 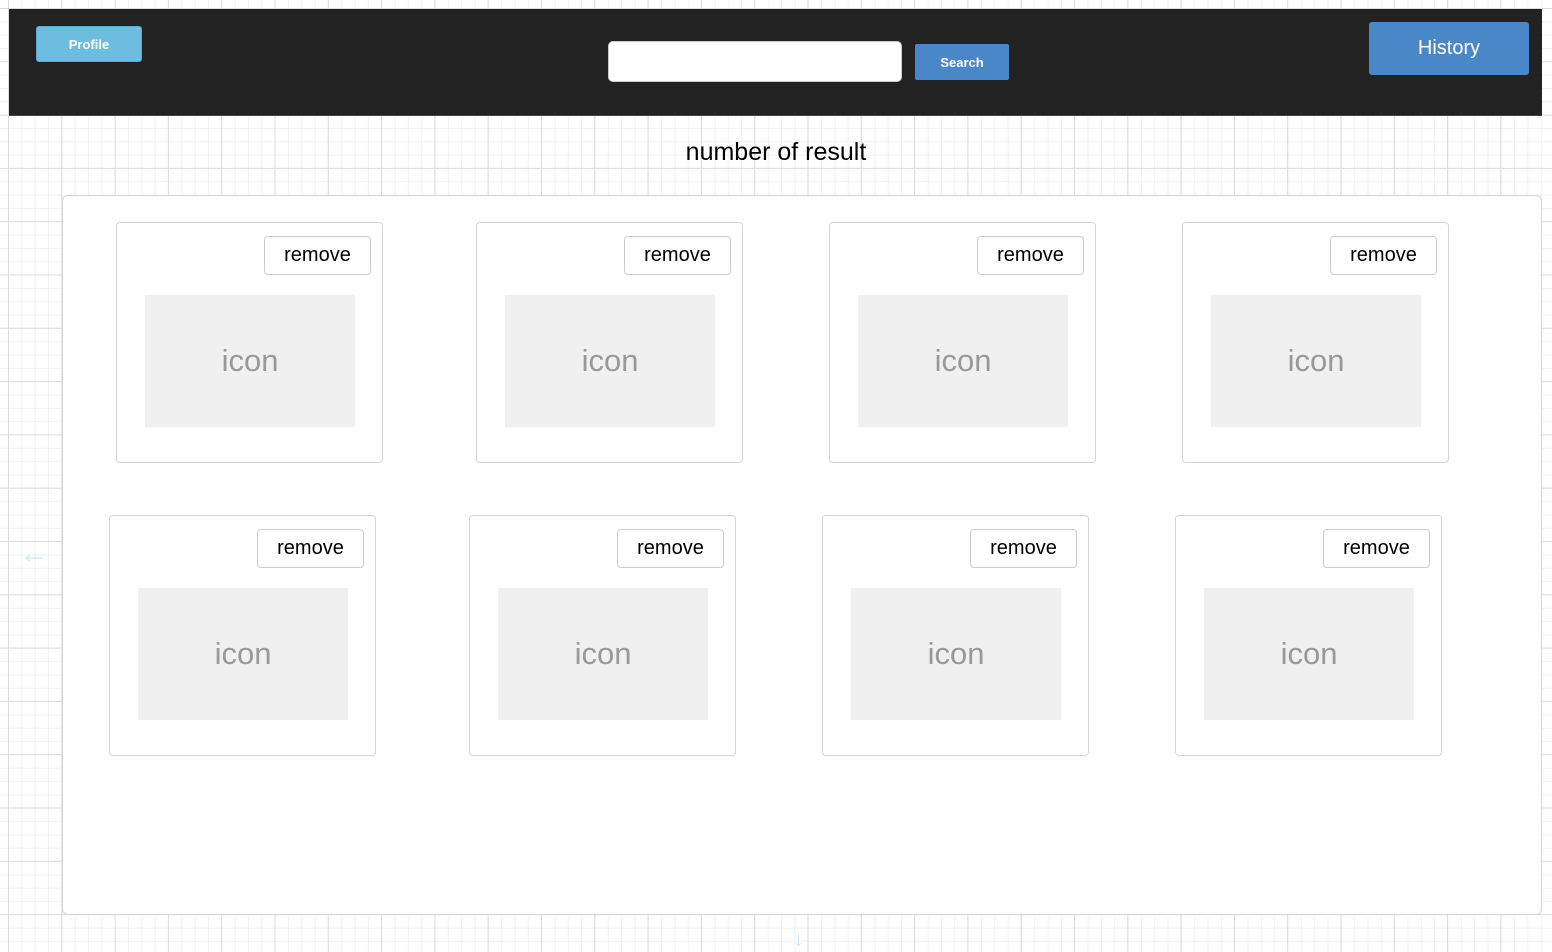 What do you see at coordinates (755, 61) in the screenshot?
I see `search-input` at bounding box center [755, 61].